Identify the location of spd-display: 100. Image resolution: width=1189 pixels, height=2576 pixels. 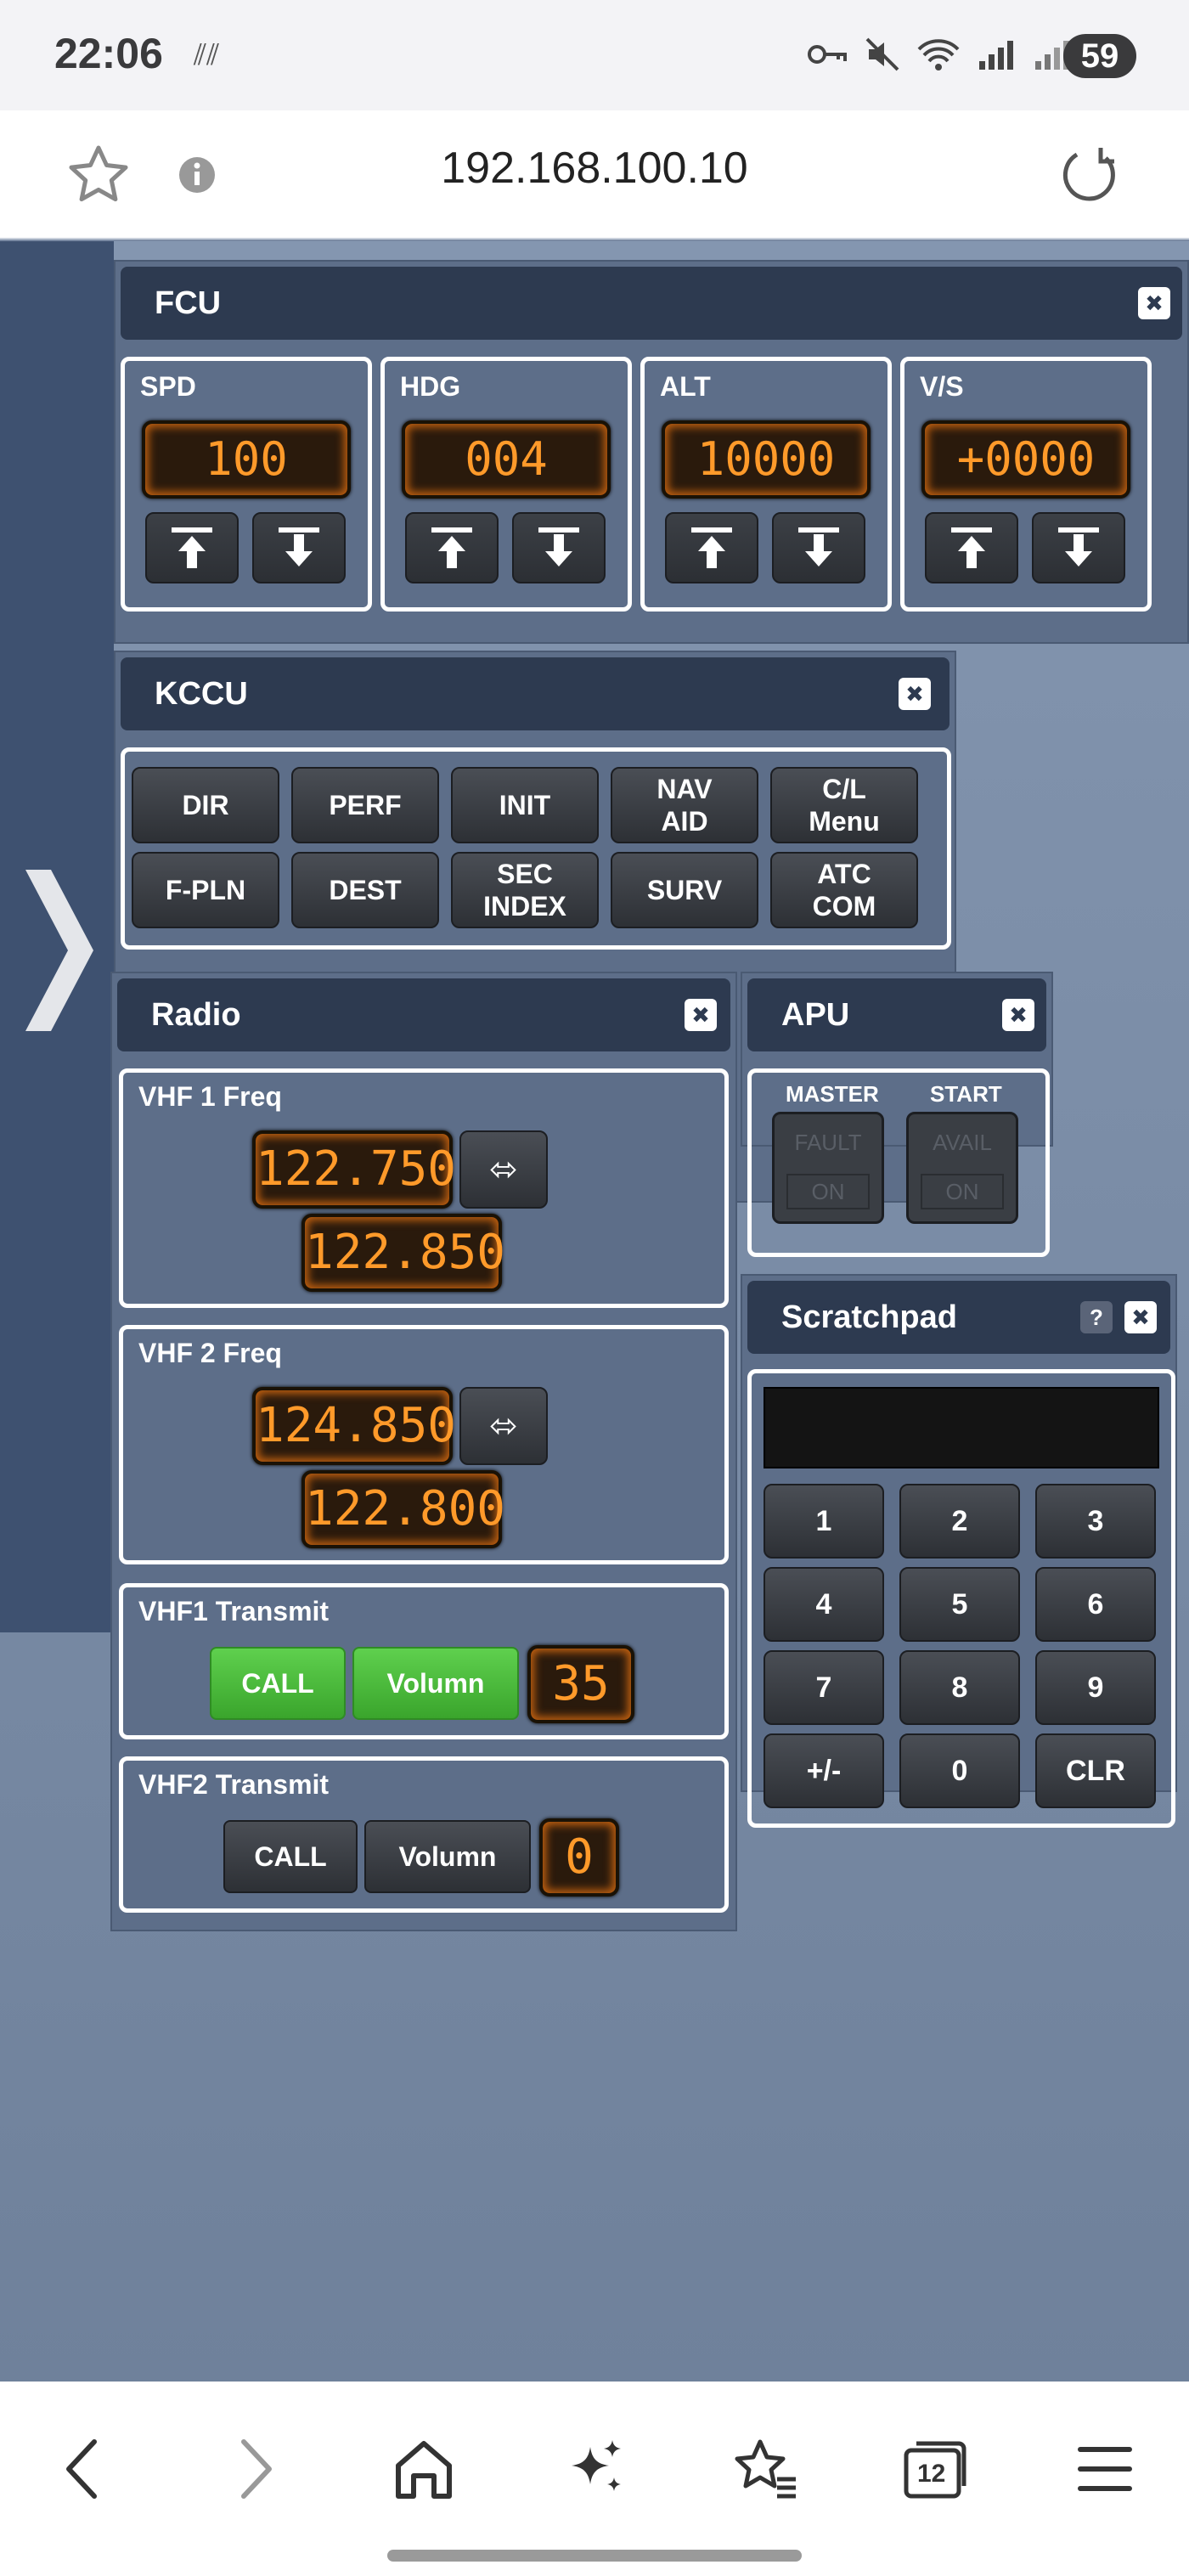
(246, 459).